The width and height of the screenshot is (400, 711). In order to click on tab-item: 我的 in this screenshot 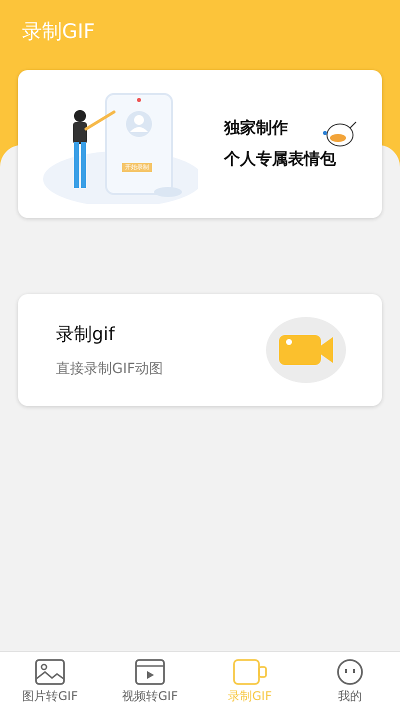, I will do `click(350, 681)`.